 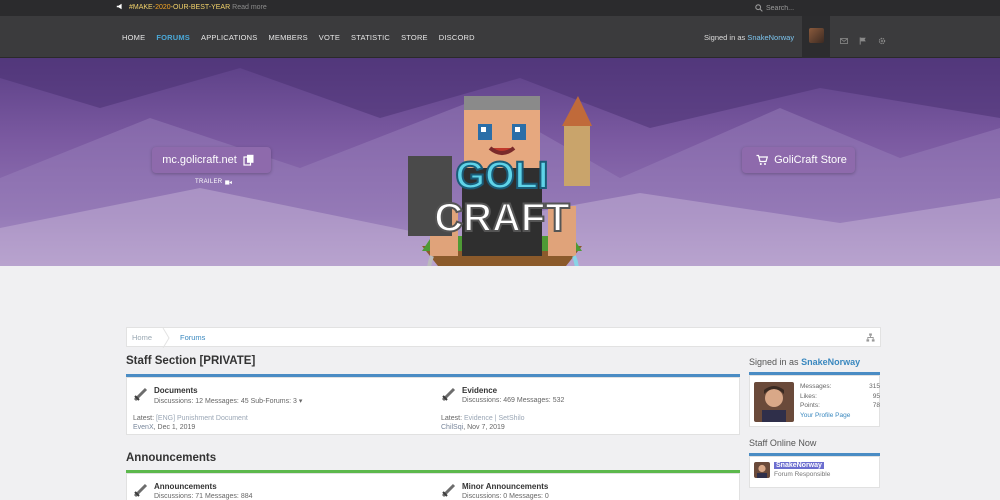 I want to click on shopping-cart-icon, so click(x=762, y=159).